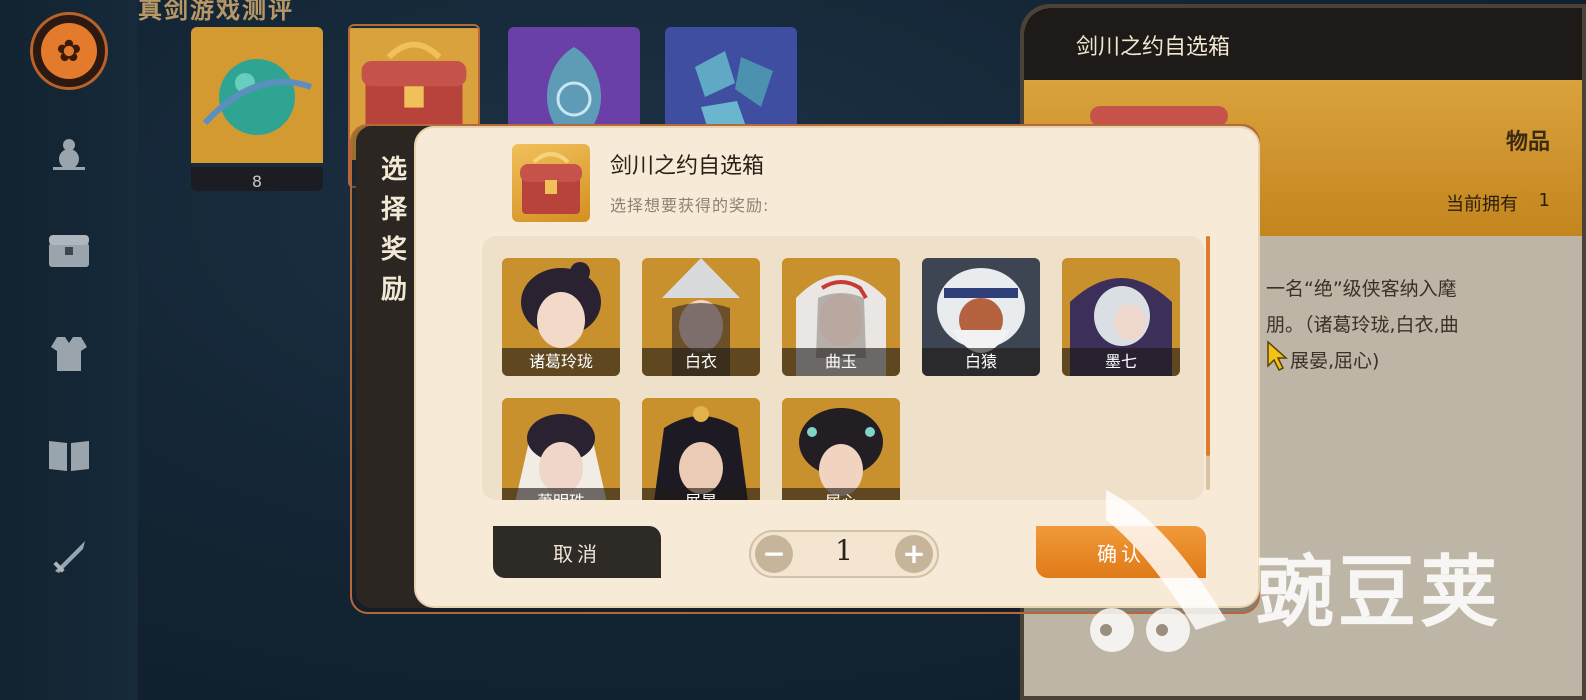  I want to click on hero-card: 白猿, so click(981, 317).